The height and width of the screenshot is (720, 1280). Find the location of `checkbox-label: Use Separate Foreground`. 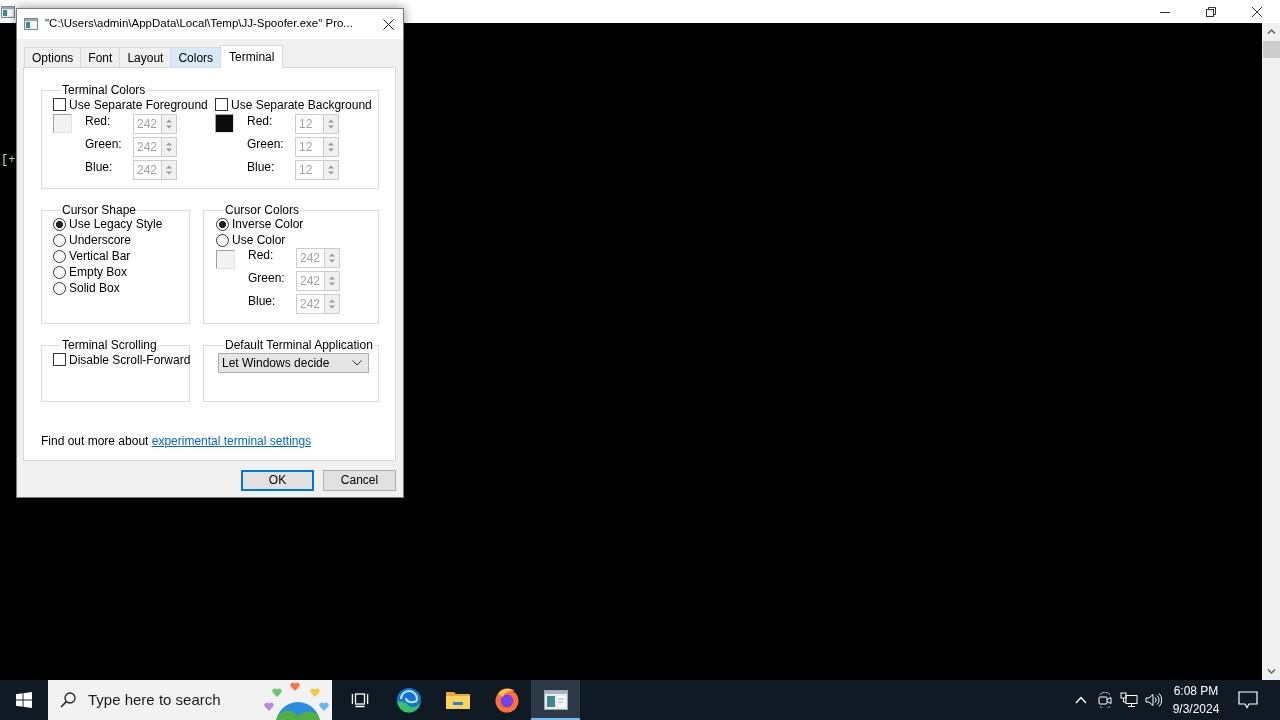

checkbox-label: Use Separate Foreground is located at coordinates (138, 104).